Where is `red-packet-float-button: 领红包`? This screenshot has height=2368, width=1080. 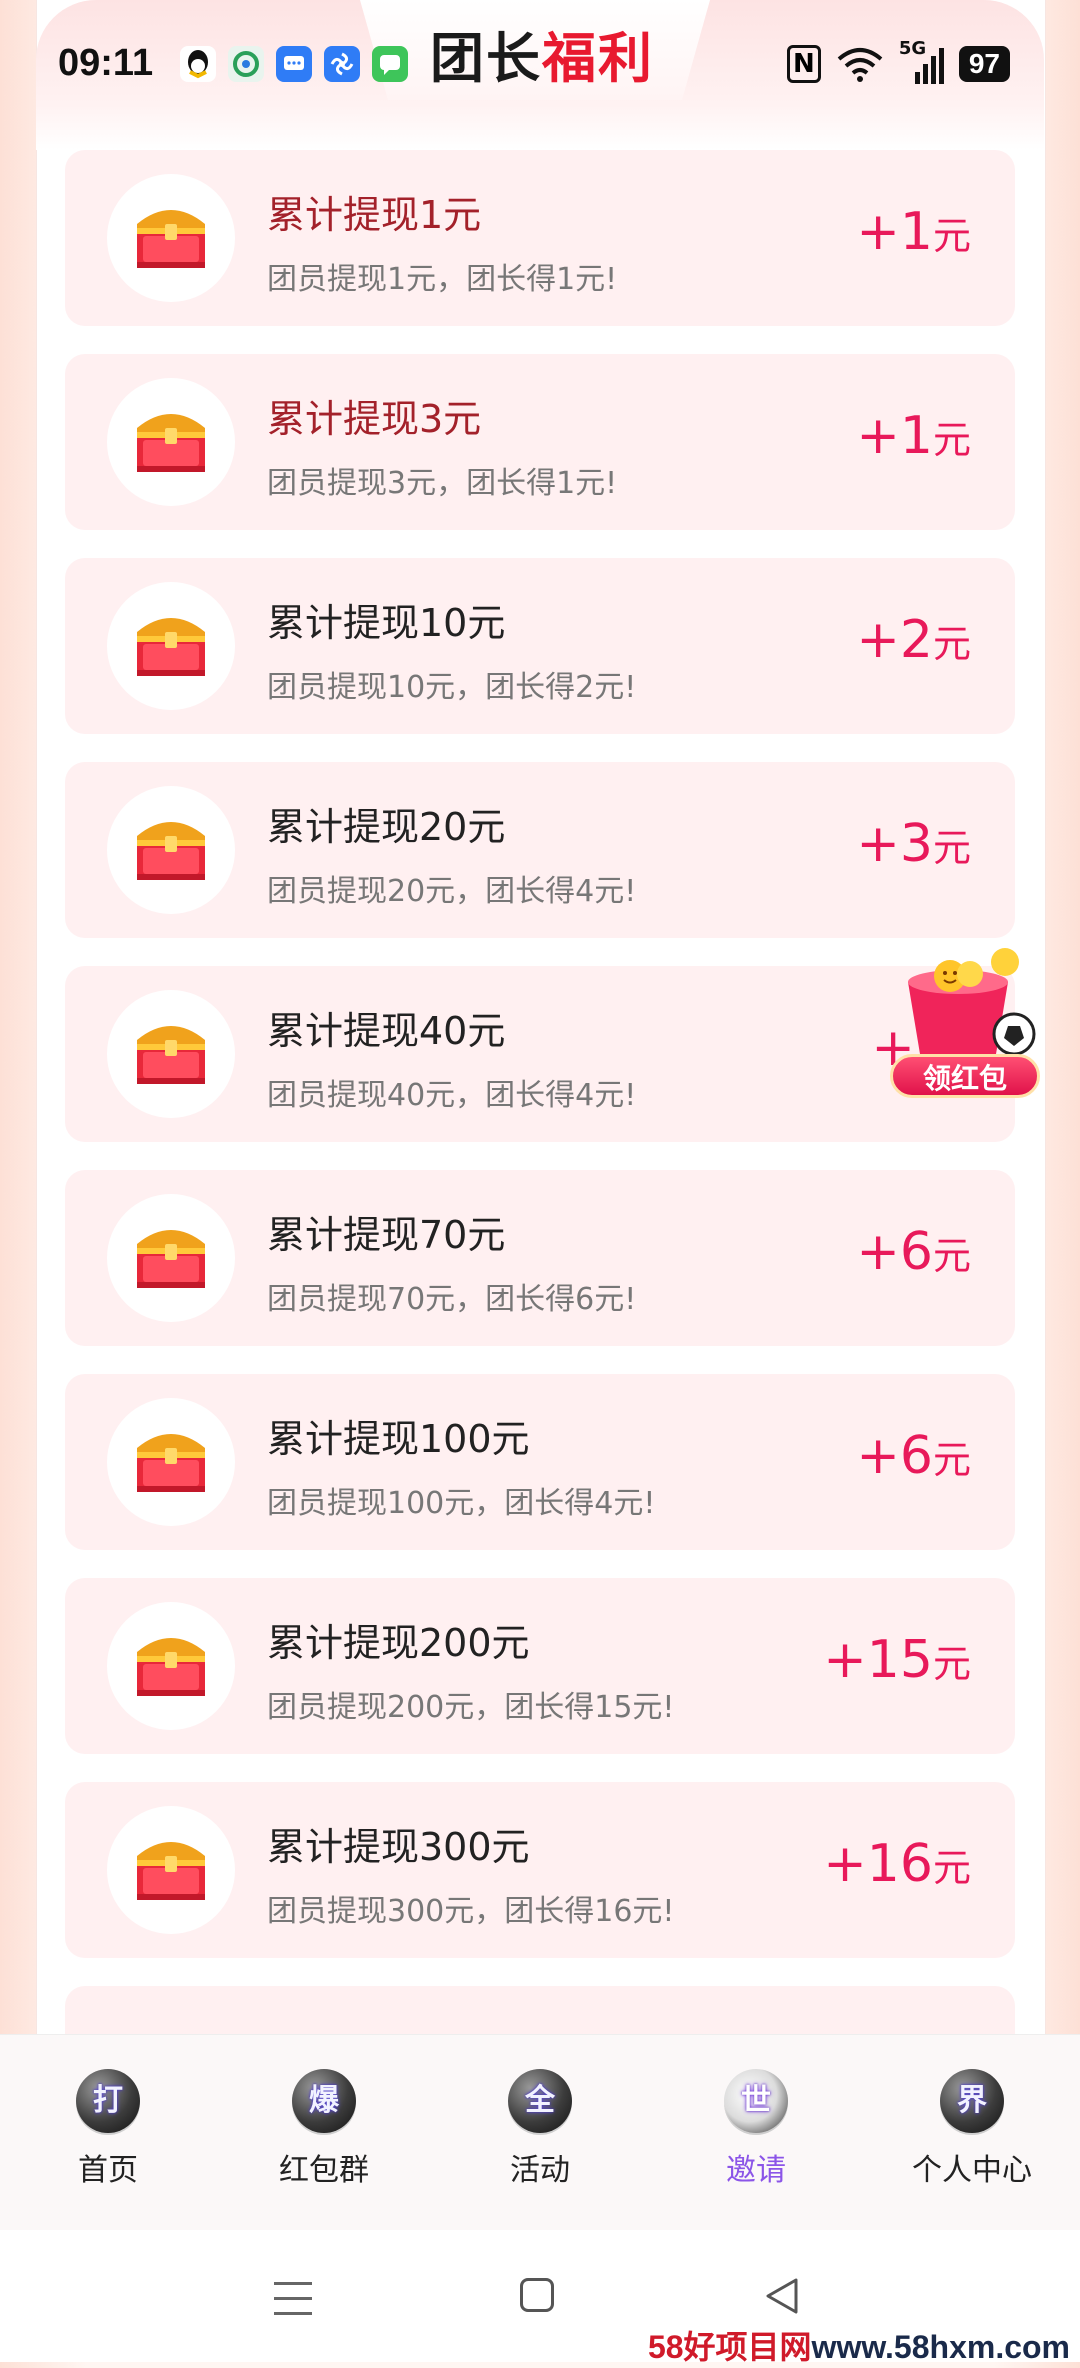 red-packet-float-button: 领红包 is located at coordinates (970, 1022).